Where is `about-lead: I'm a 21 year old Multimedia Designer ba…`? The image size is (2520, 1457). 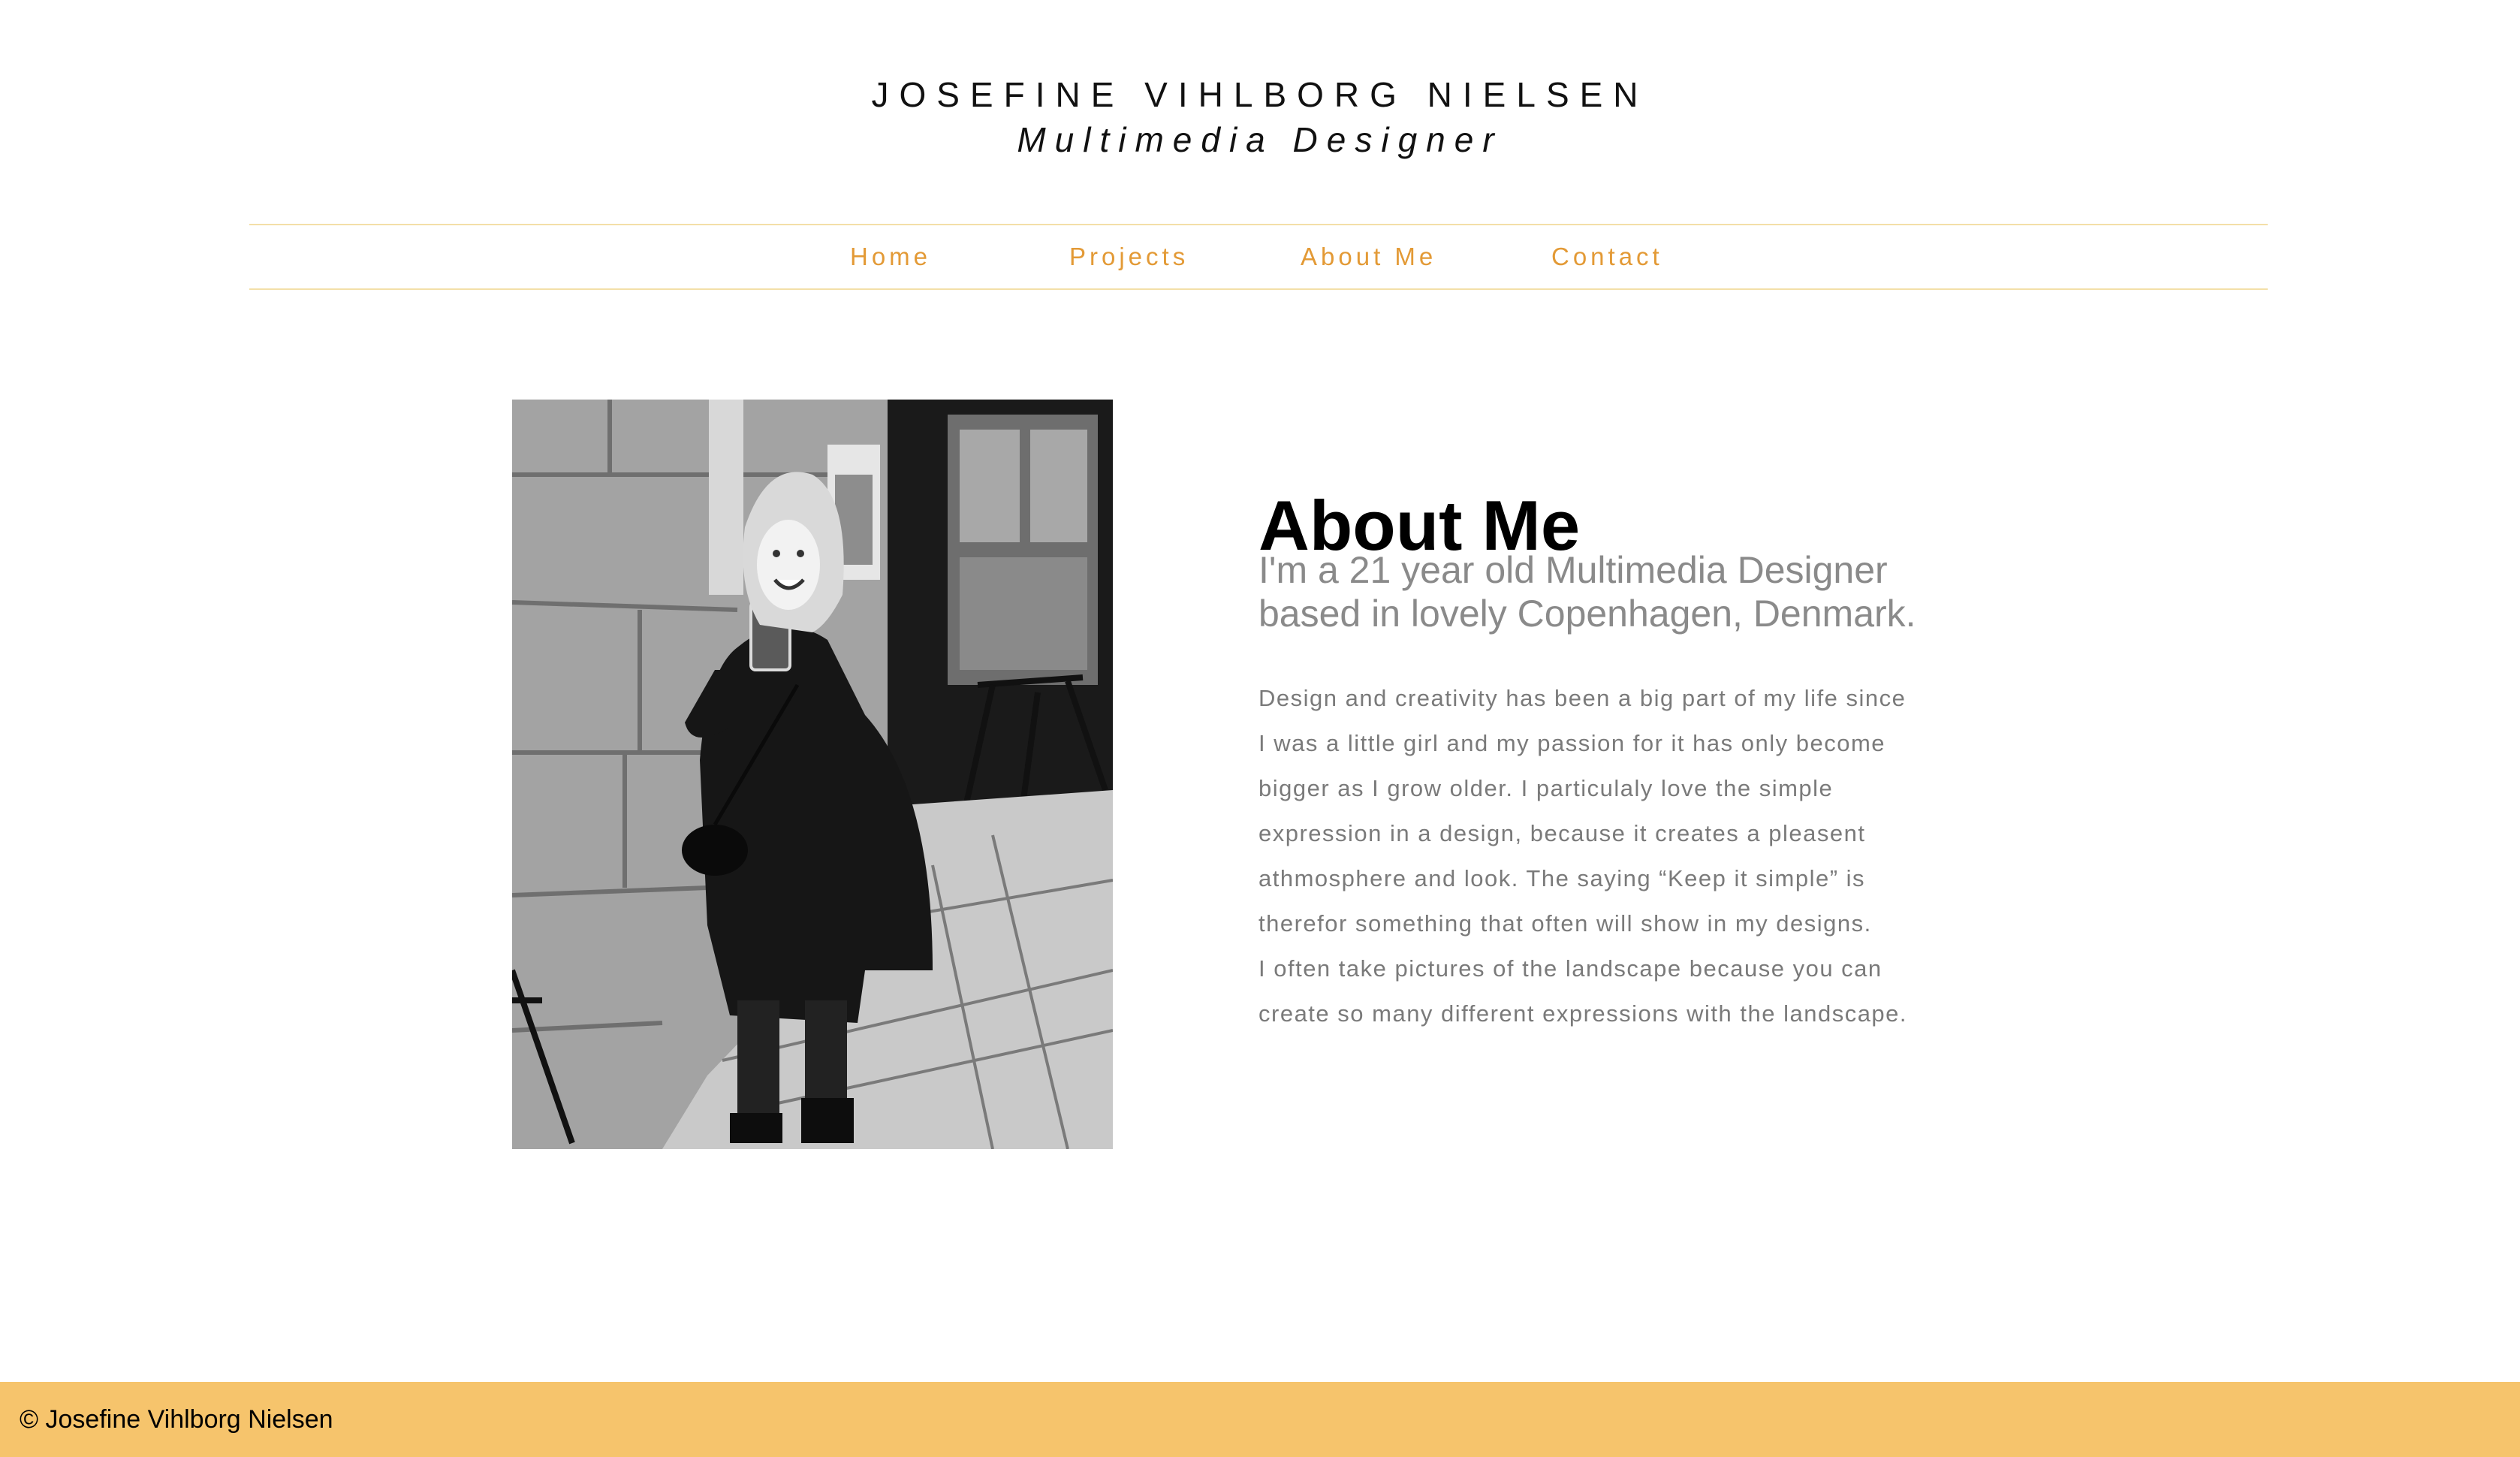 about-lead: I'm a 21 year old Multimedia Designer ba… is located at coordinates (1633, 591).